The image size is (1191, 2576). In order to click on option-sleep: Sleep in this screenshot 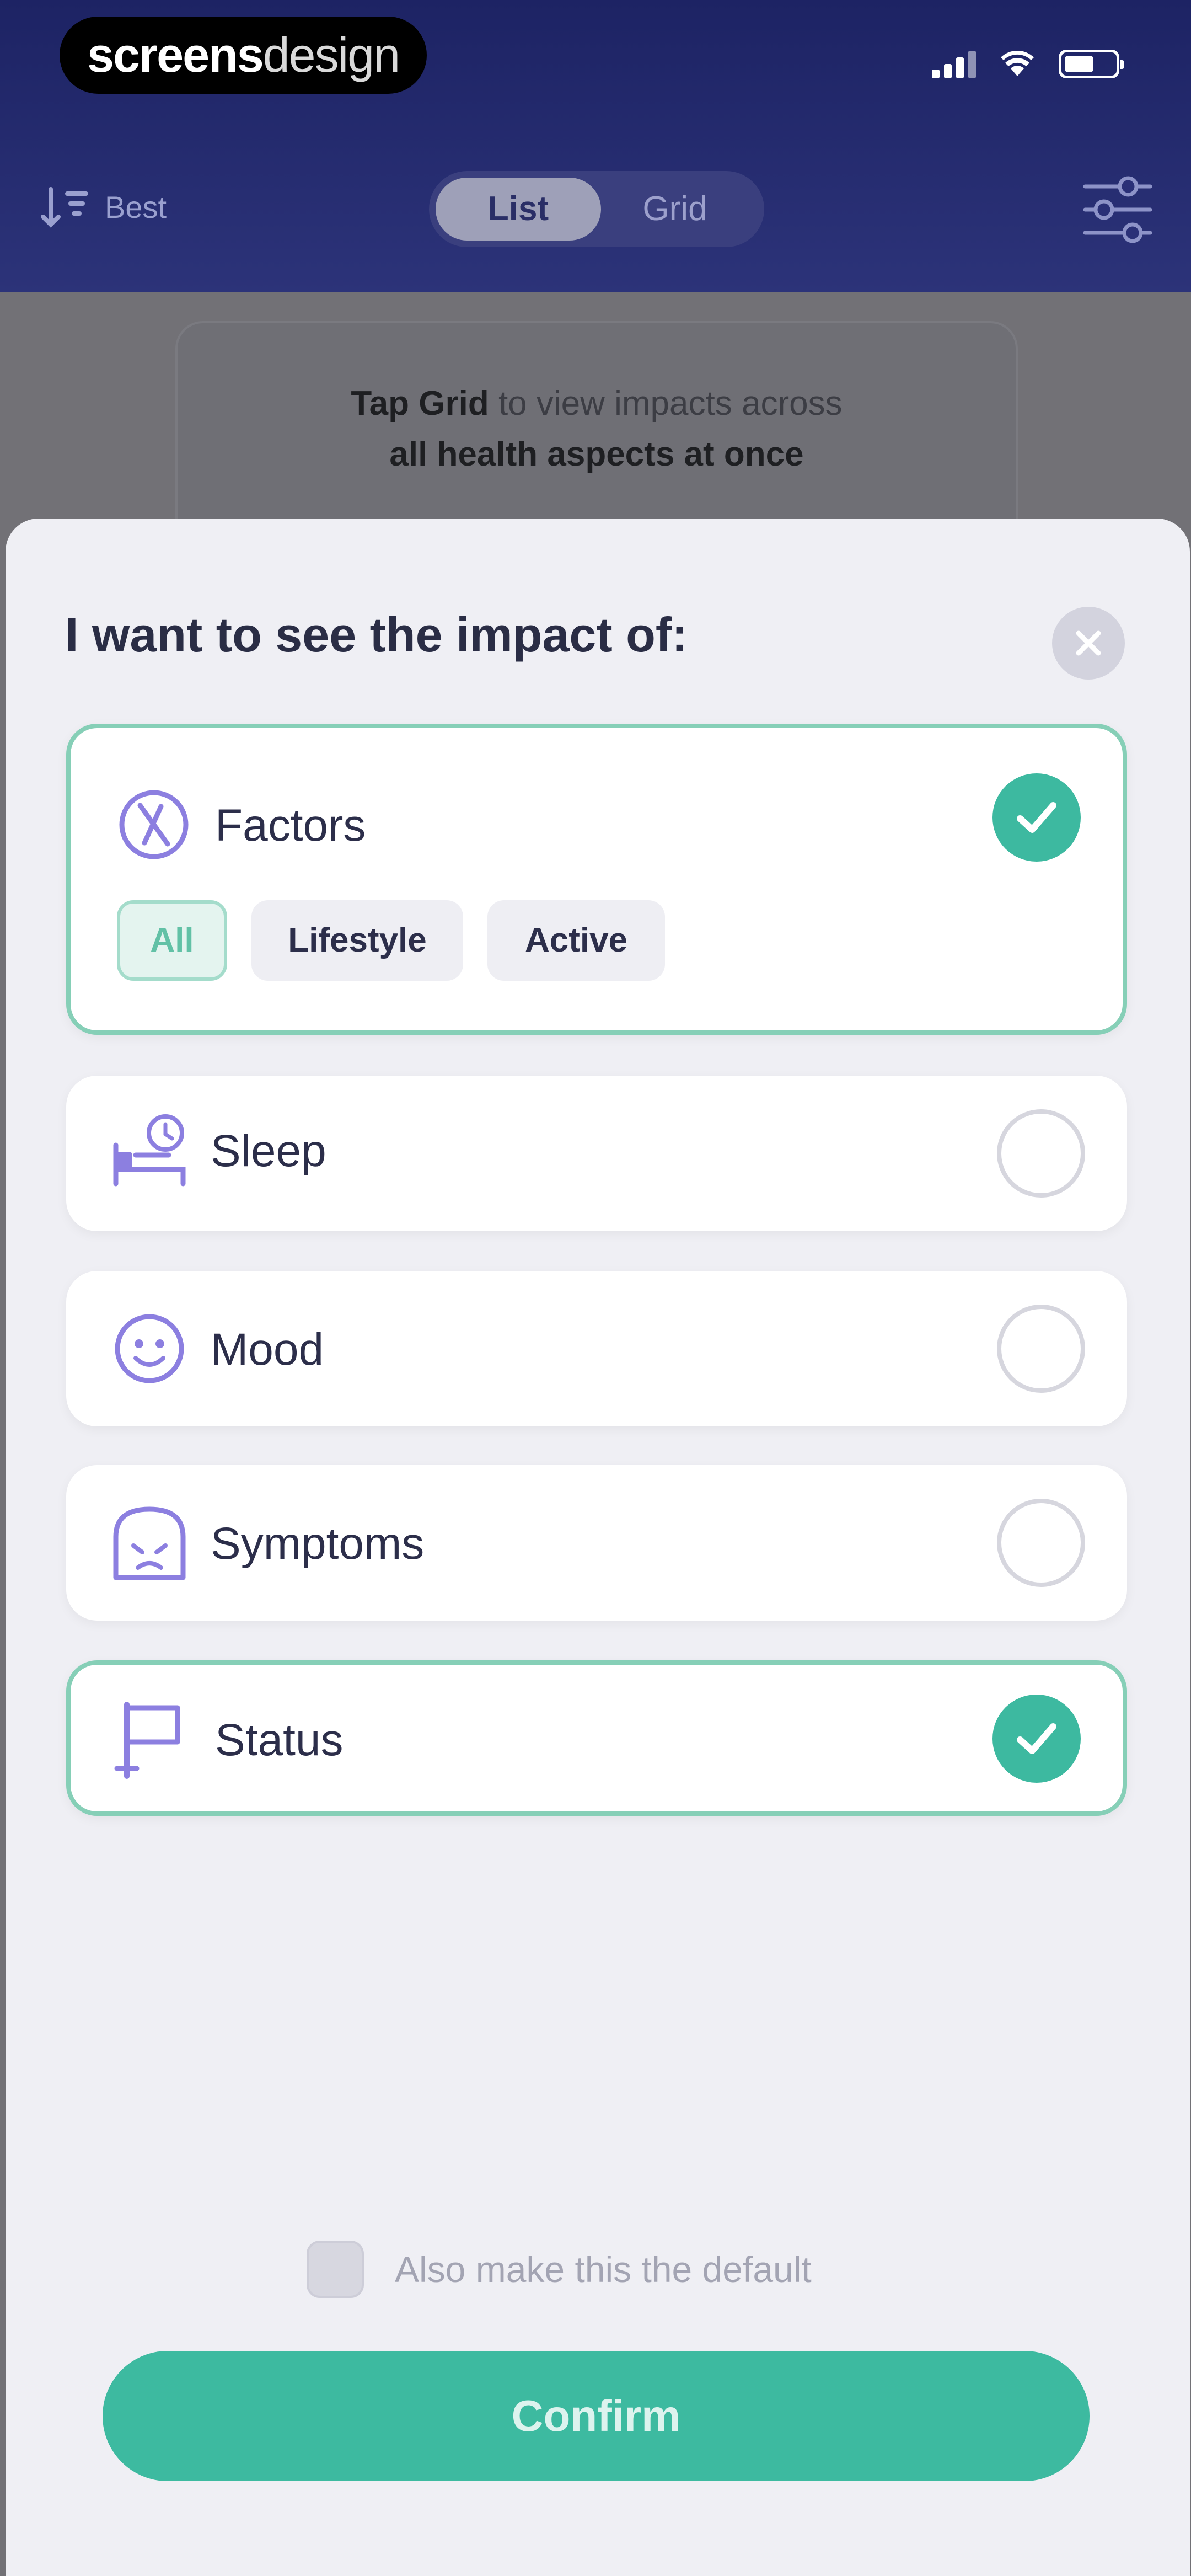, I will do `click(596, 1153)`.